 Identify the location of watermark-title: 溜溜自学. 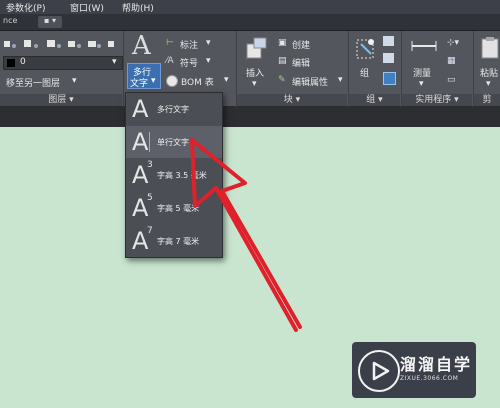
(436, 364).